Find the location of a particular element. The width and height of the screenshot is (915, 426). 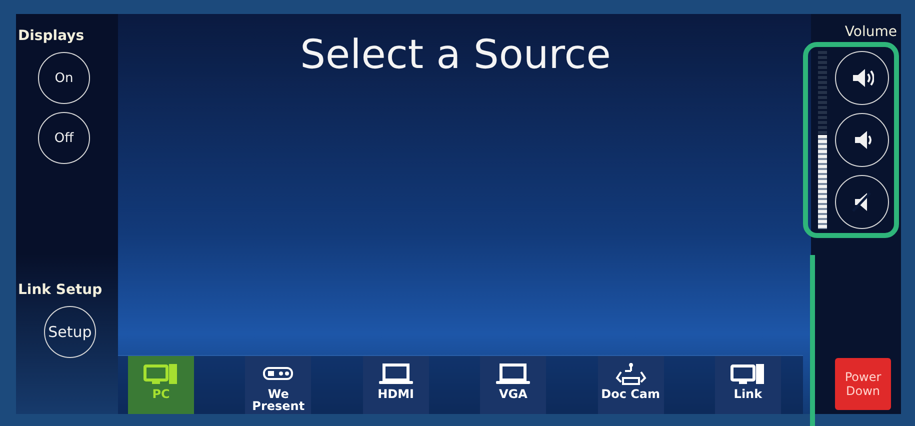

source-button: HDMI is located at coordinates (395, 385).